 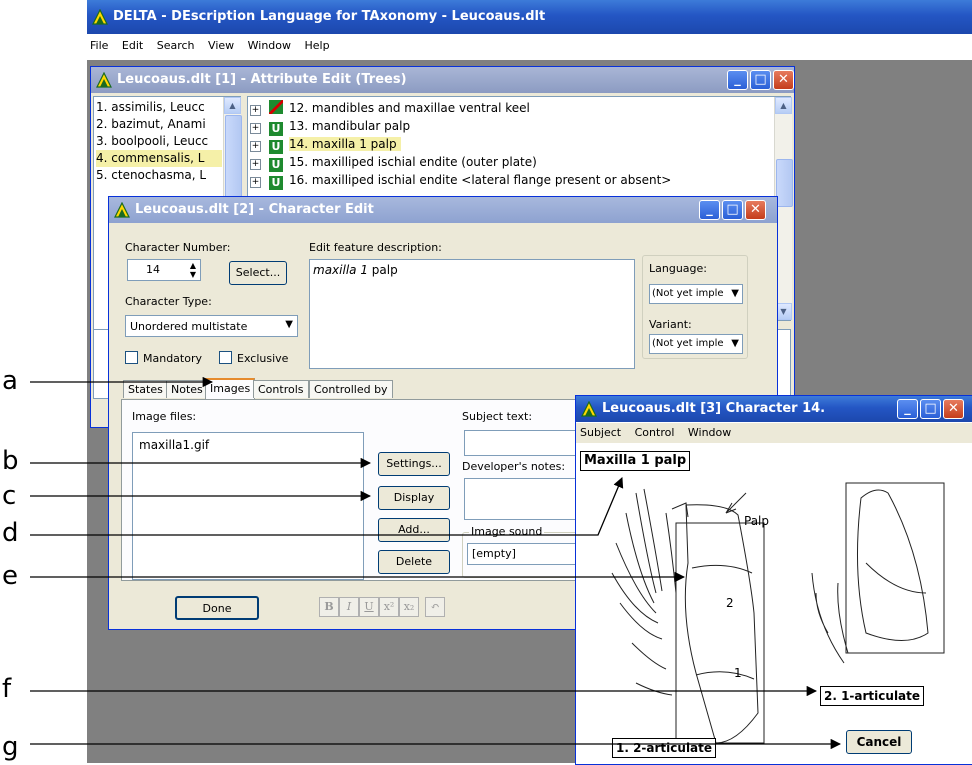 I want to click on char-number-spinner: 14 ▲ ▼, so click(x=164, y=270).